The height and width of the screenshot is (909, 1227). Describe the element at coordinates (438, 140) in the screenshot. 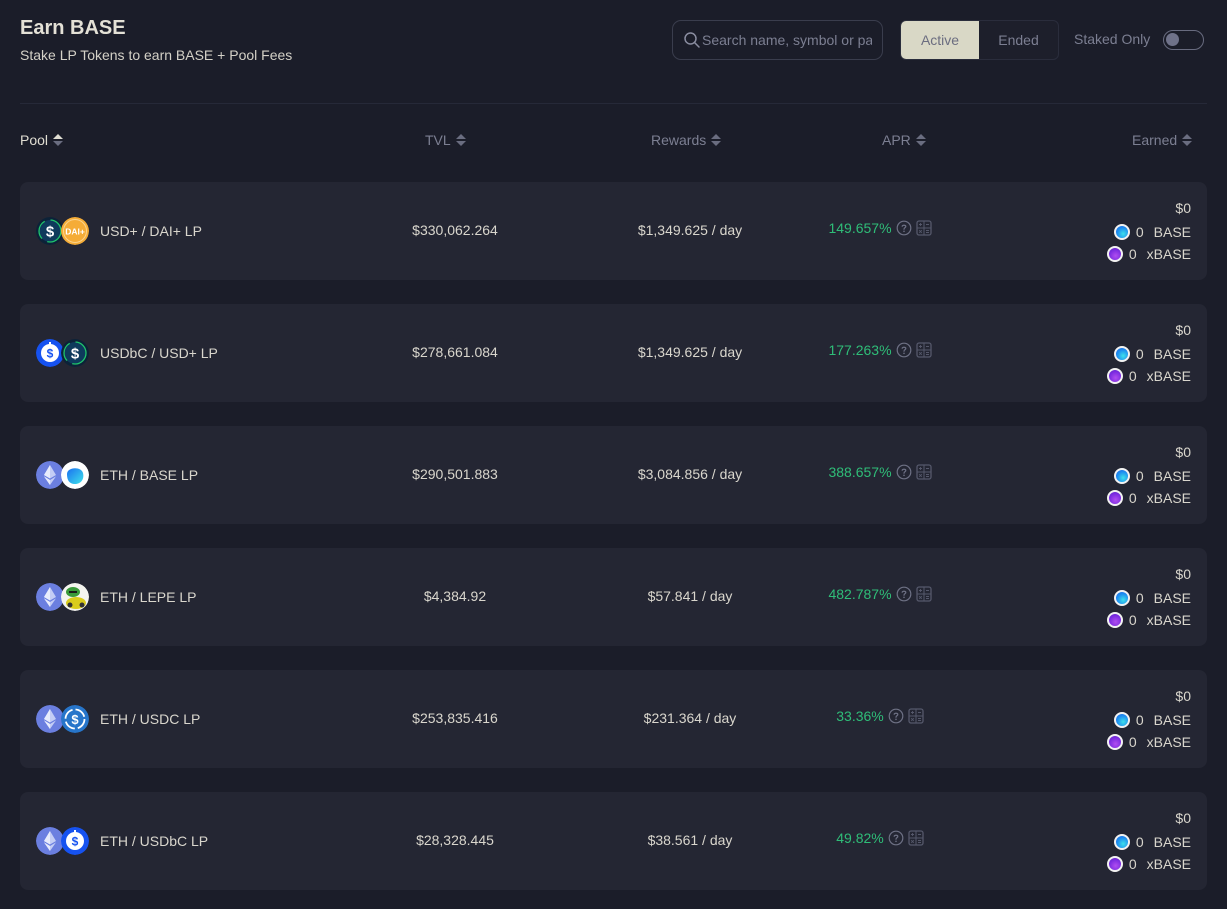

I see `column-label: TVL` at that location.